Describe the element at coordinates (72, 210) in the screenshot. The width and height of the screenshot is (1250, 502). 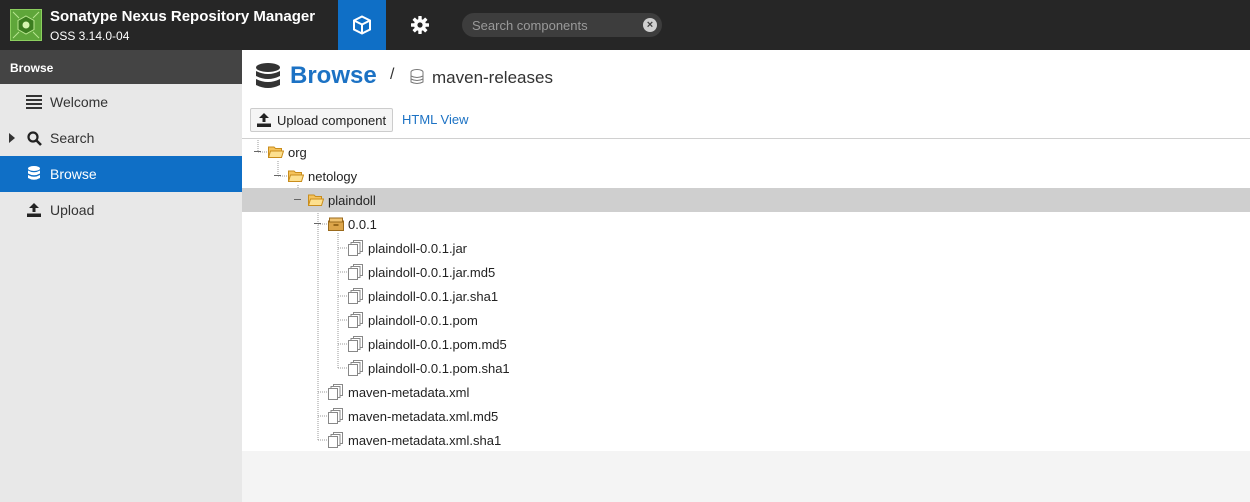
I see `sidebar-item-label: Upload` at that location.